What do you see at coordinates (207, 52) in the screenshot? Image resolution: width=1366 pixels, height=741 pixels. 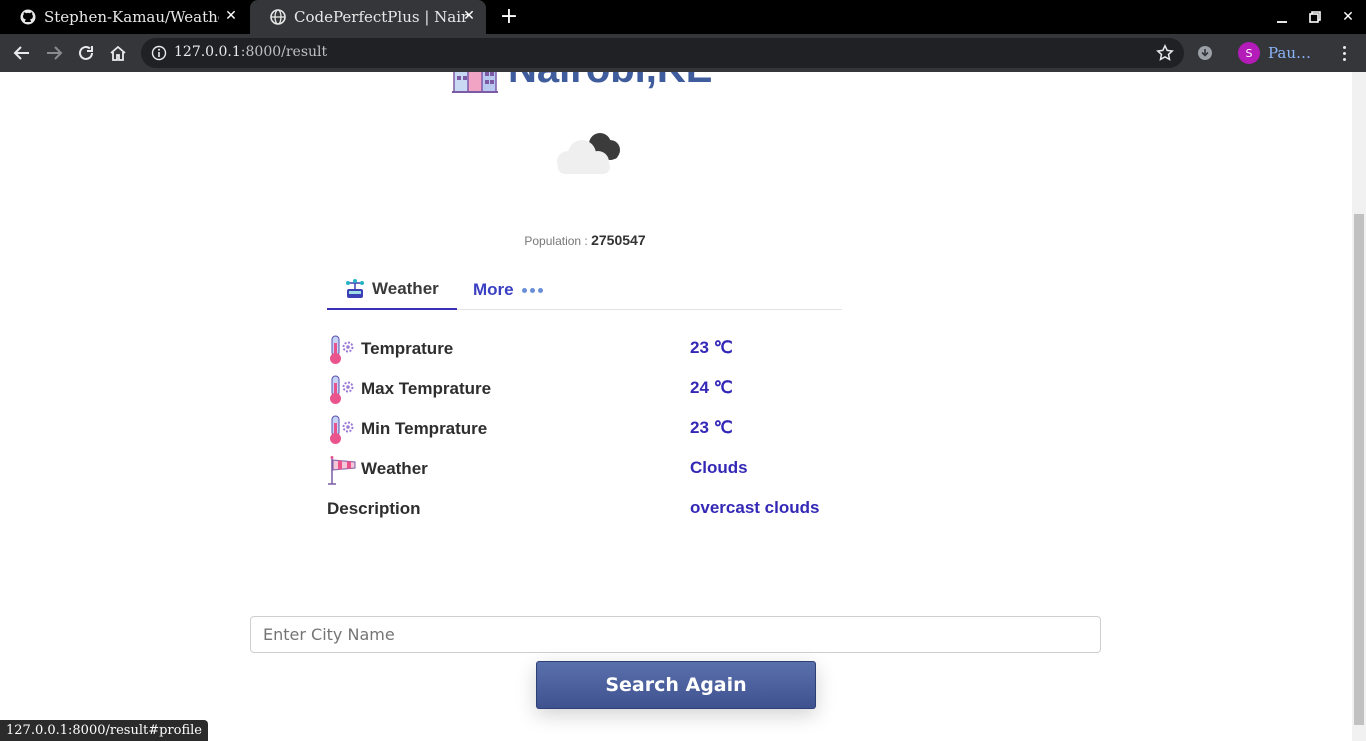 I see `url-host: 127.0.0.1` at bounding box center [207, 52].